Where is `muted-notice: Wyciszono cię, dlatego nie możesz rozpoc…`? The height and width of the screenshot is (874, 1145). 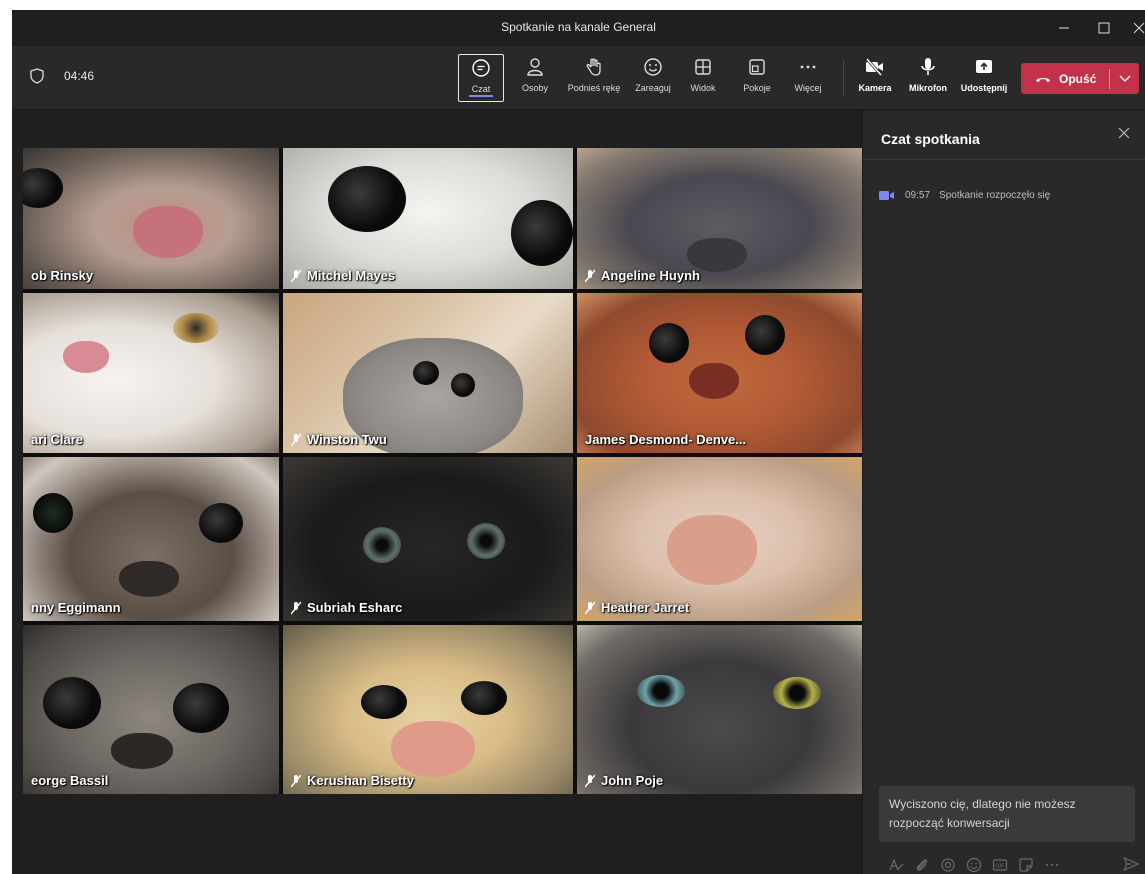
muted-notice: Wyciszono cię, dlatego nie możesz rozpoc… is located at coordinates (1007, 814).